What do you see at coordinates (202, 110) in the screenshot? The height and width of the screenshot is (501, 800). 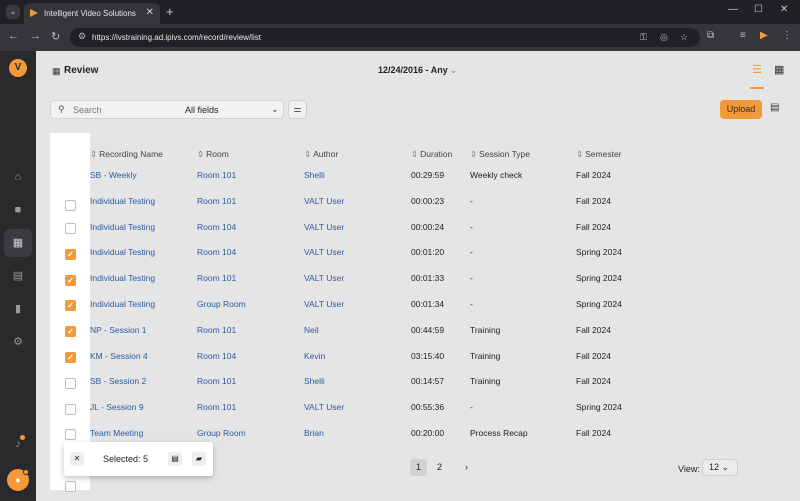 I see `field-select: All fields` at bounding box center [202, 110].